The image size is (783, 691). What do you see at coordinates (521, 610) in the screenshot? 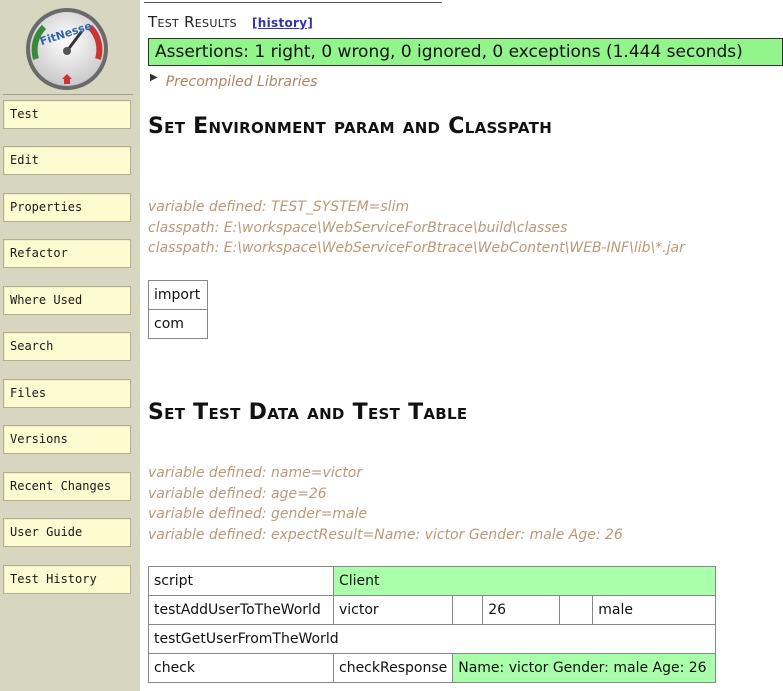
I see `table-cell: 26` at bounding box center [521, 610].